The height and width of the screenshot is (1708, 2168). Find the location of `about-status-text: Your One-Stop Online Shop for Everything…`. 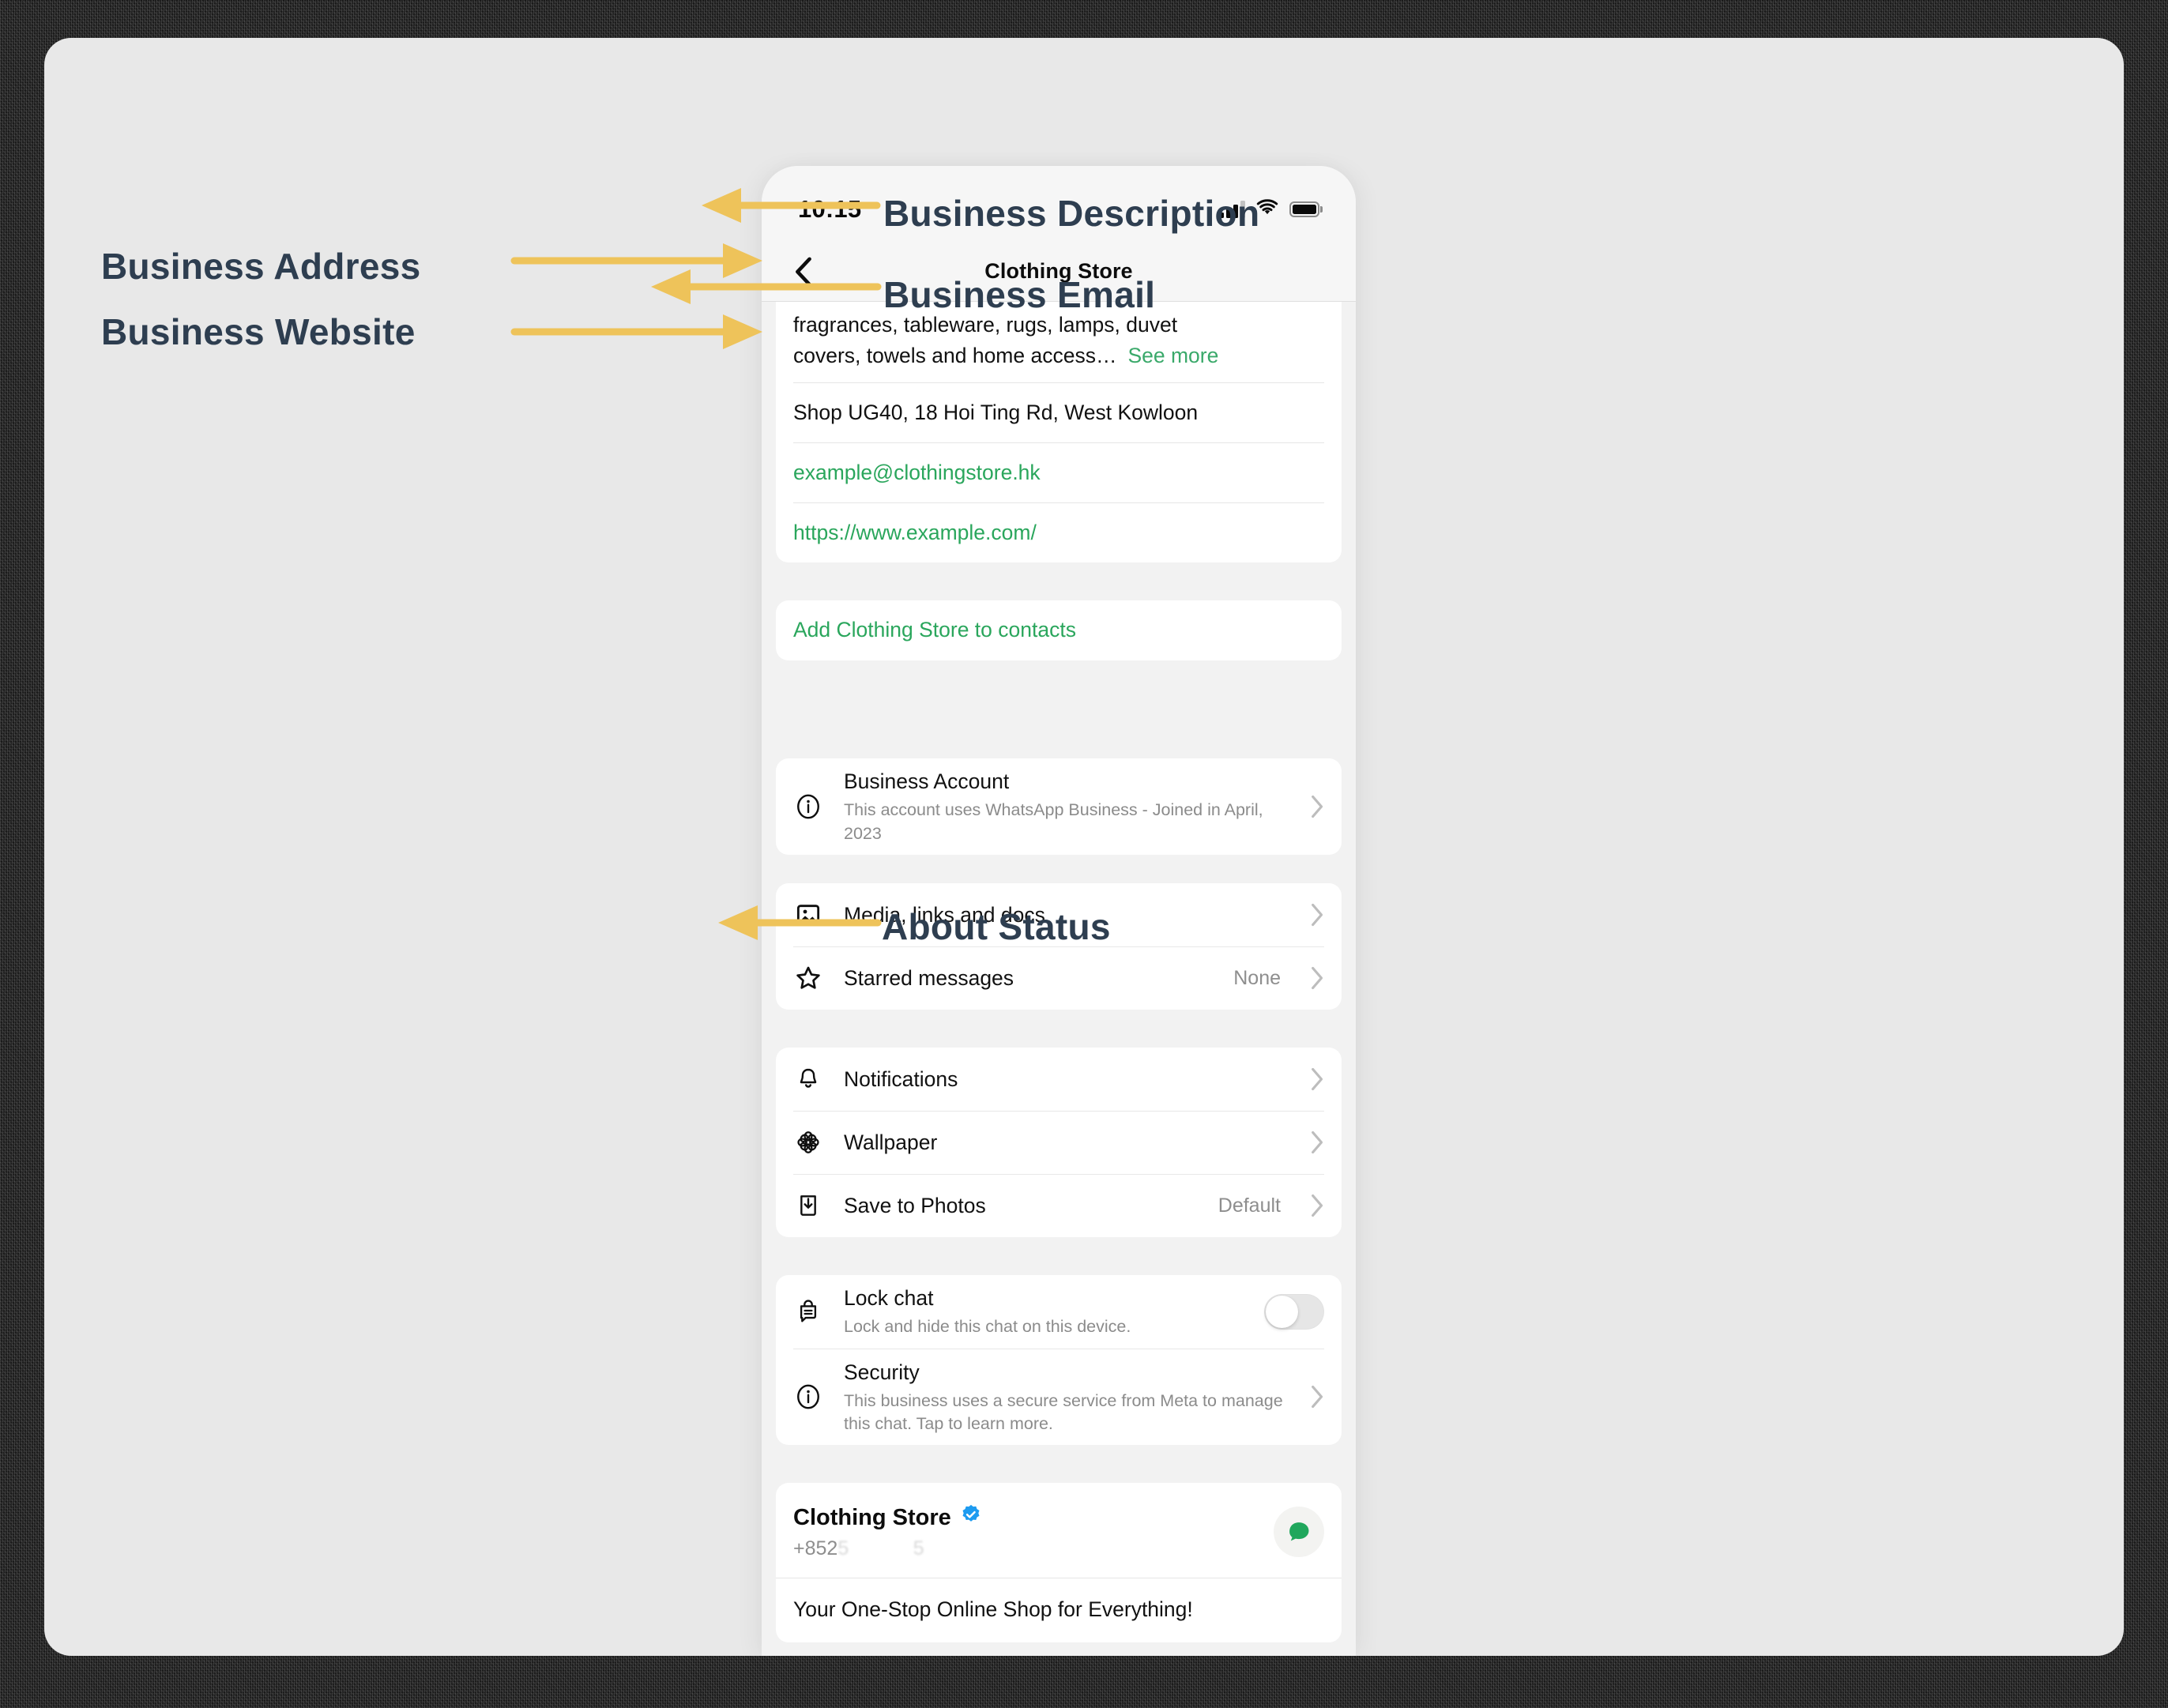

about-status-text: Your One-Stop Online Shop for Everything… is located at coordinates (993, 1609).